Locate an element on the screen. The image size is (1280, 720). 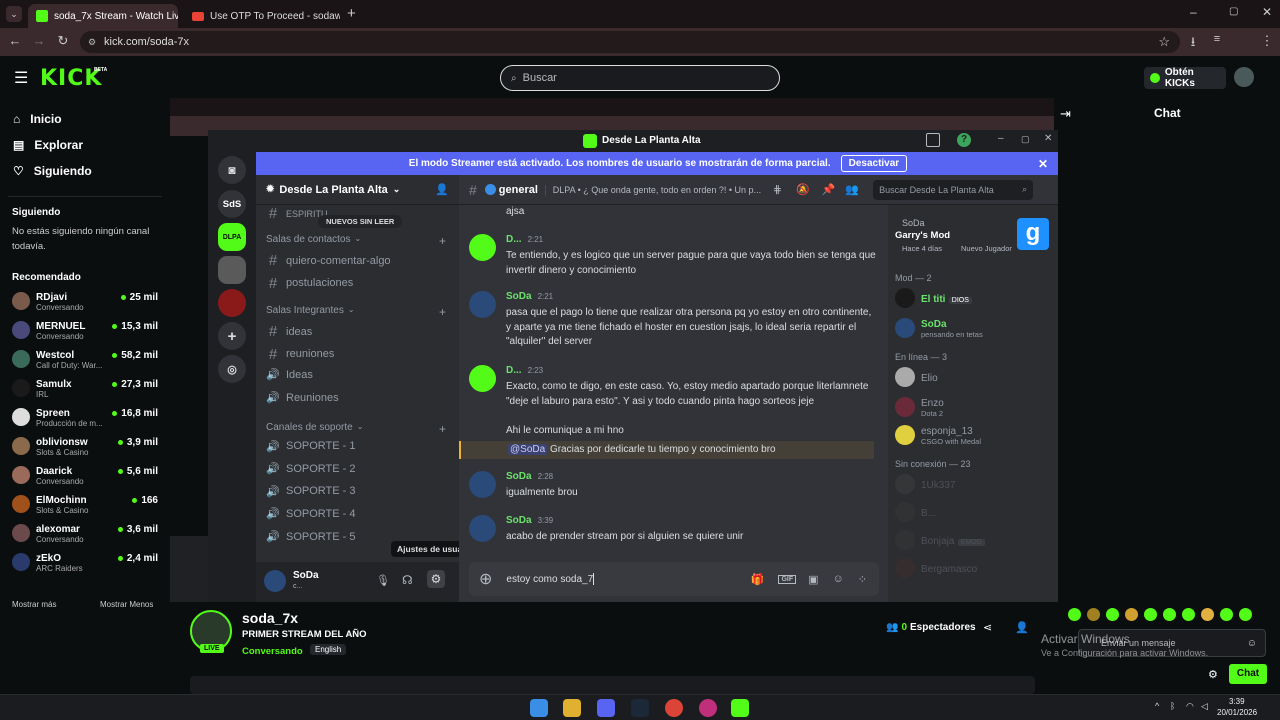
clock-time: 3:39 is located at coordinates (1237, 701).